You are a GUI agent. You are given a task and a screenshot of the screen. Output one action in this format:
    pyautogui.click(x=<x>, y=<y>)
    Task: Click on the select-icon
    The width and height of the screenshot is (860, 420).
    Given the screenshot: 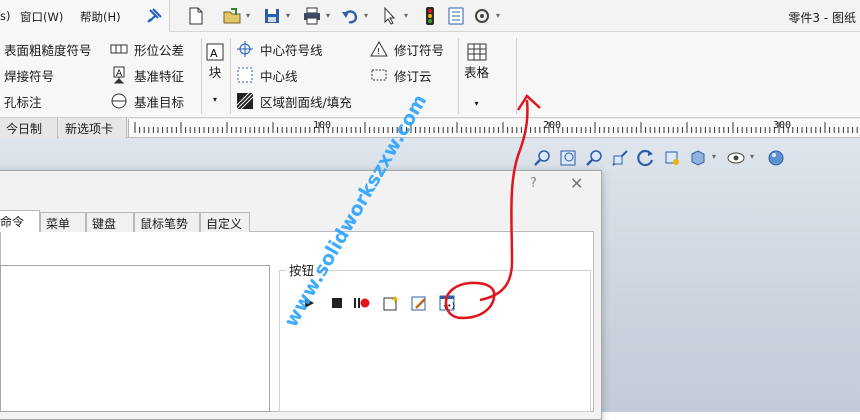 What is the action you would take?
    pyautogui.click(x=390, y=16)
    